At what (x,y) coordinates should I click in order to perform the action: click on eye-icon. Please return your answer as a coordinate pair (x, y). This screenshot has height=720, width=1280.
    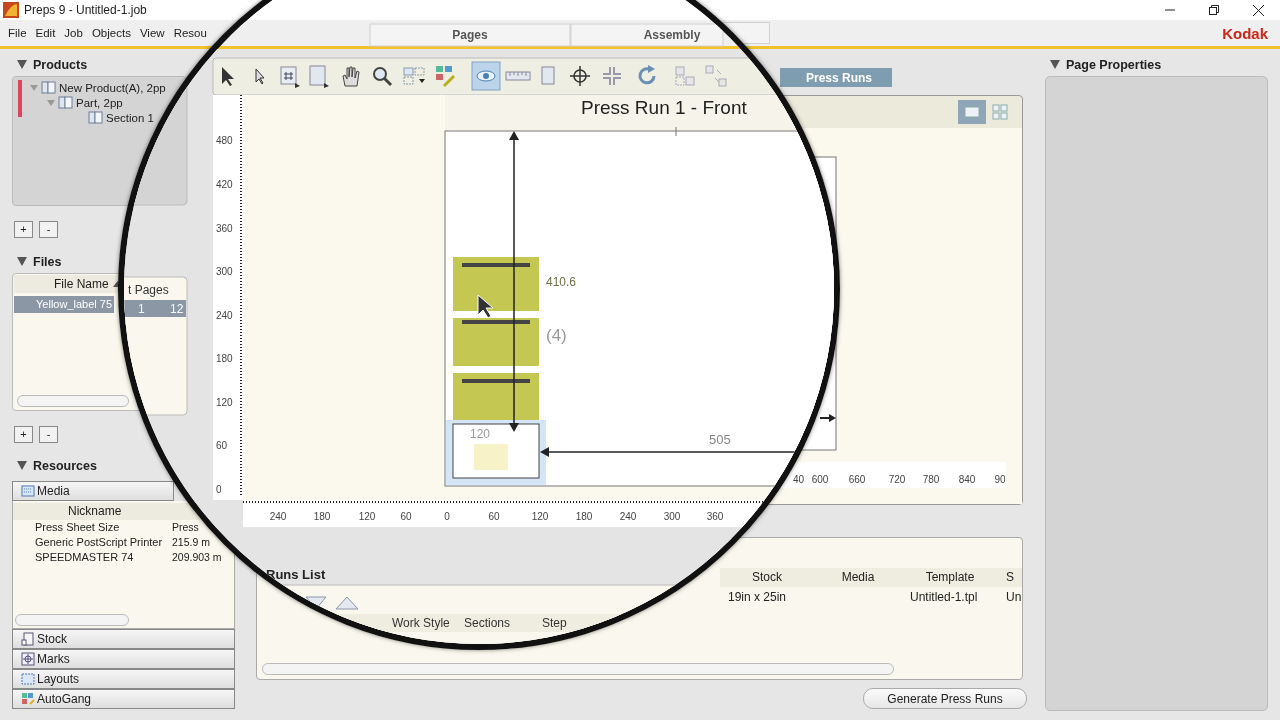
    Looking at the image, I should click on (486, 76).